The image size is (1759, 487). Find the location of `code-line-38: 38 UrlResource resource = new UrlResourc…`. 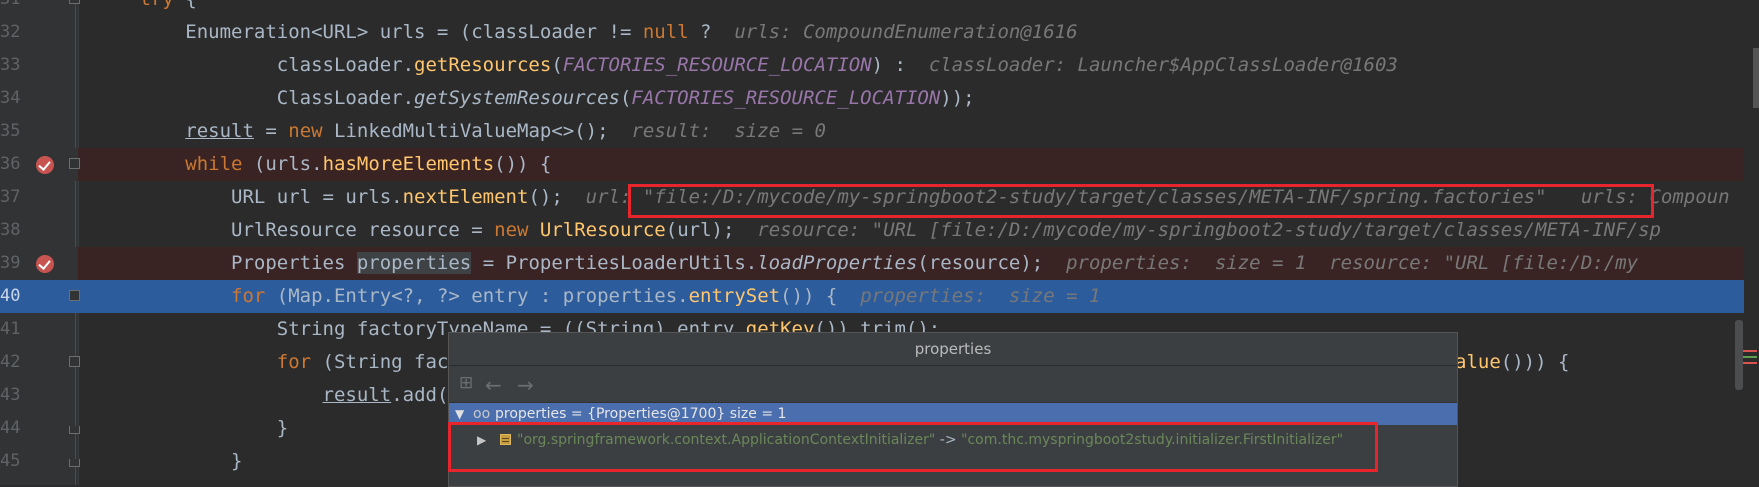

code-line-38: 38 UrlResource resource = new UrlResourc… is located at coordinates (872, 230).